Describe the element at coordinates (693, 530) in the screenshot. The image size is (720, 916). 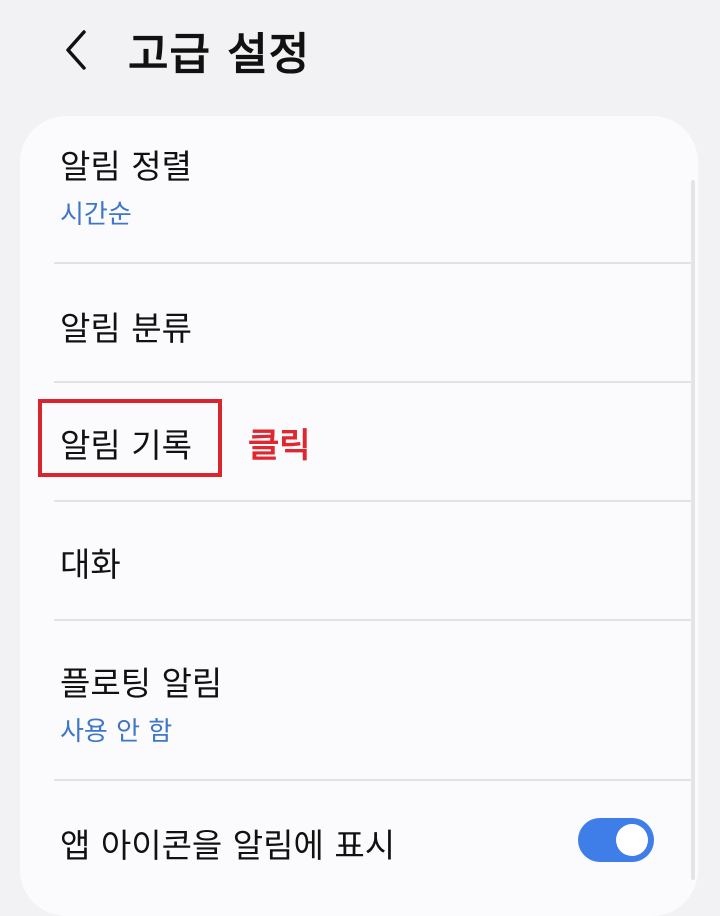
I see `scrollbar` at that location.